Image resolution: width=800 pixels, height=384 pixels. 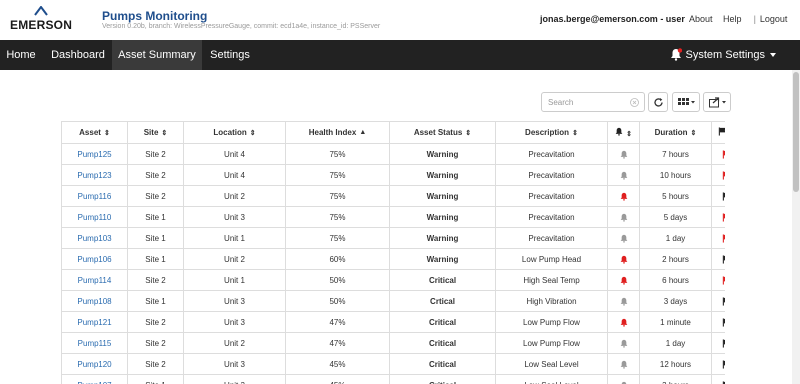 I want to click on asset-link: Pump121, so click(x=94, y=322).